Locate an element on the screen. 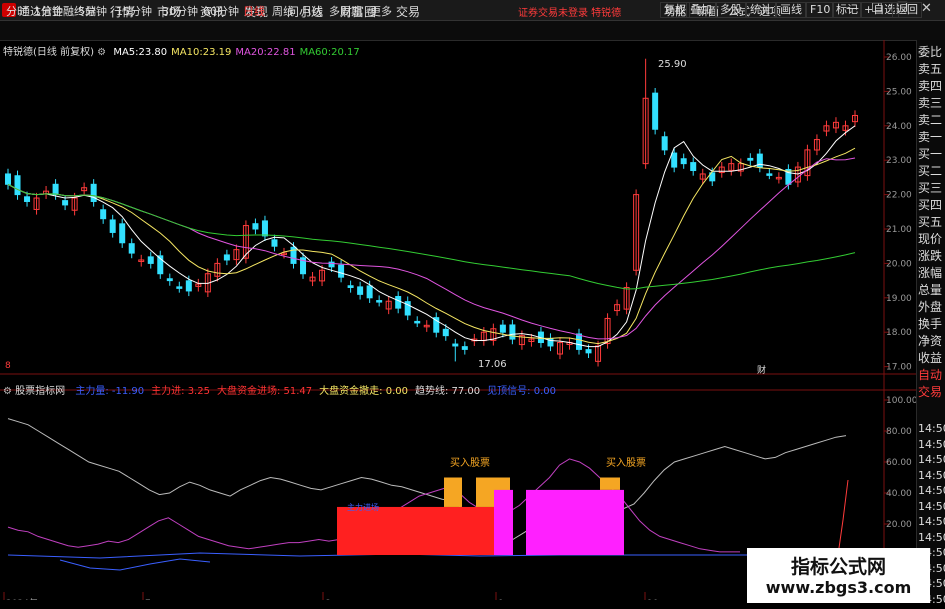 The image size is (945, 609). indicator-tick-label: 100.00 is located at coordinates (901, 401).